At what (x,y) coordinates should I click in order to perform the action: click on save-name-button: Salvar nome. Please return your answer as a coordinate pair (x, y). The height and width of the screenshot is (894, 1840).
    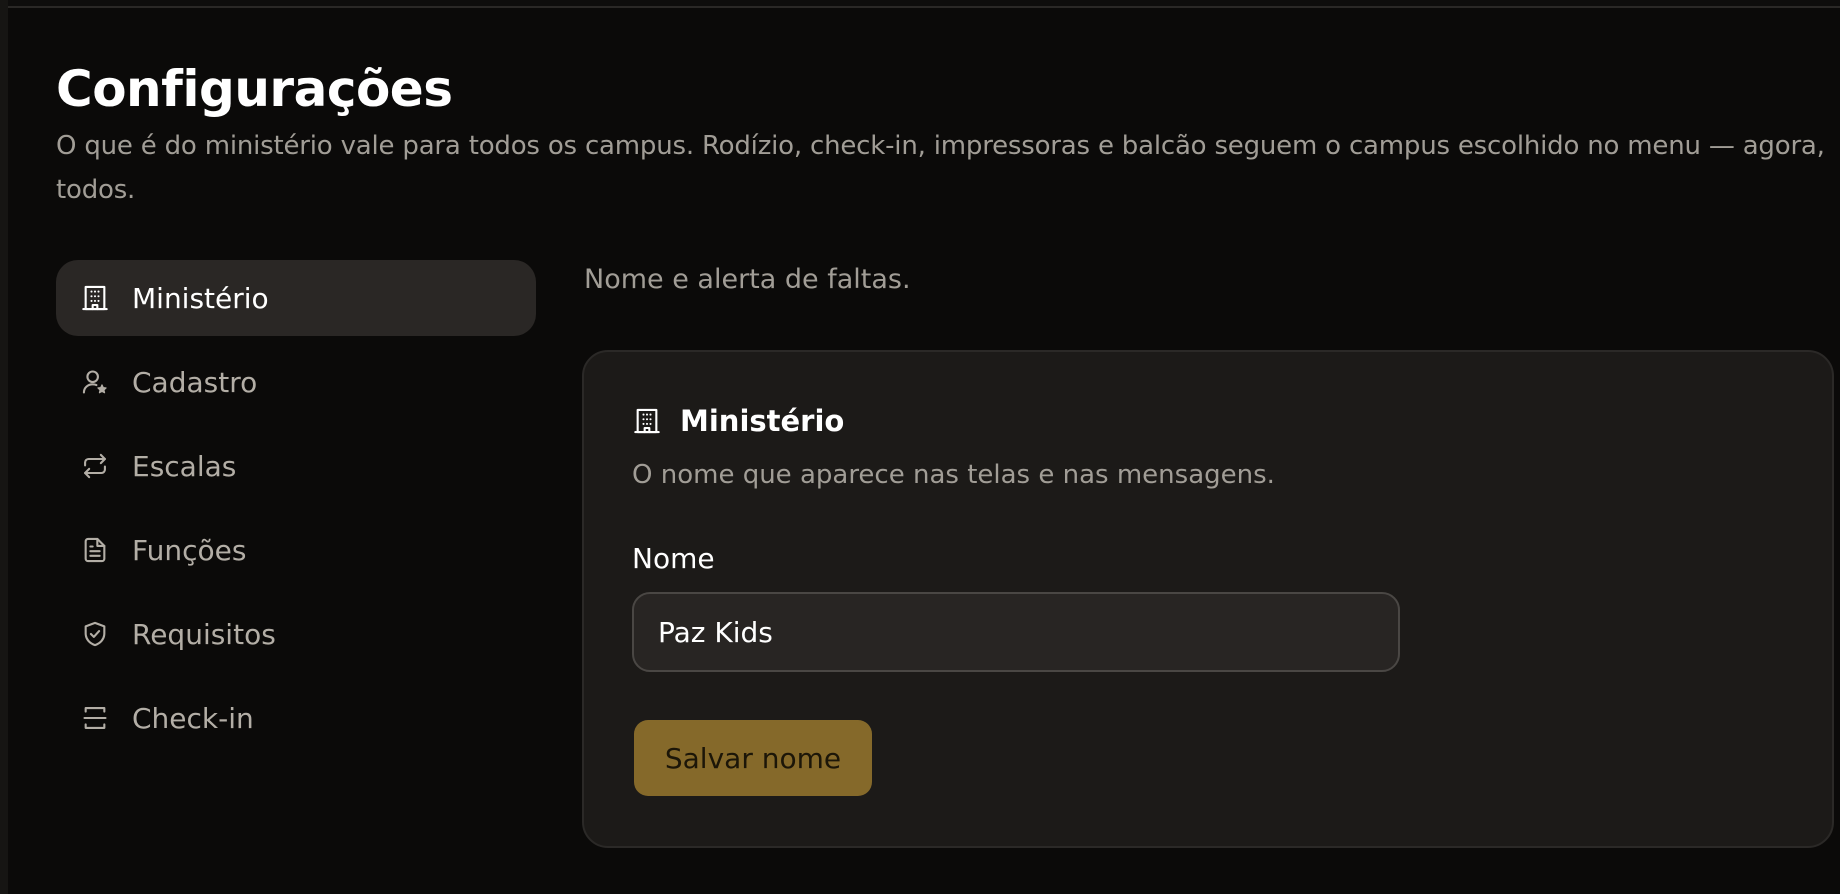
    Looking at the image, I should click on (753, 758).